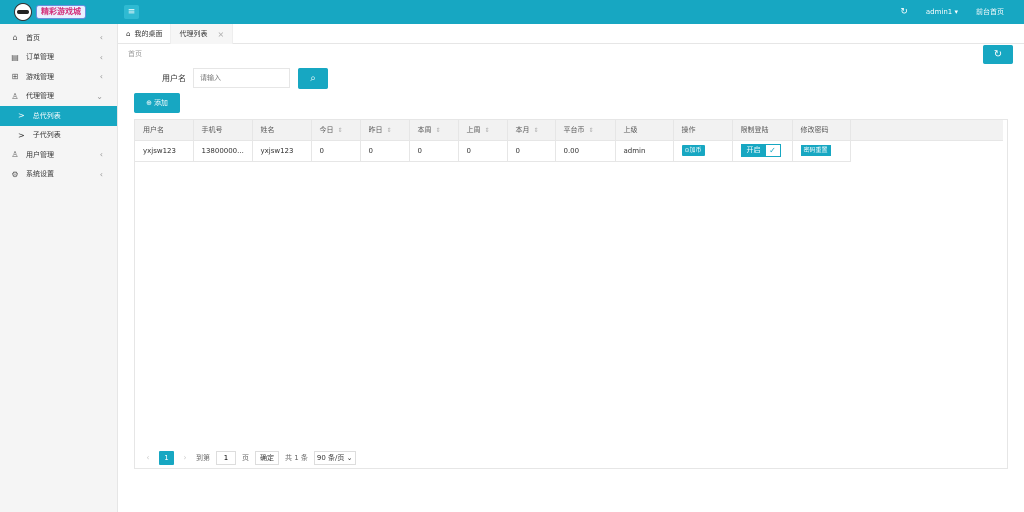 Image resolution: width=1024 pixels, height=512 pixels. I want to click on sidebar-item-label: 订单管理, so click(40, 57).